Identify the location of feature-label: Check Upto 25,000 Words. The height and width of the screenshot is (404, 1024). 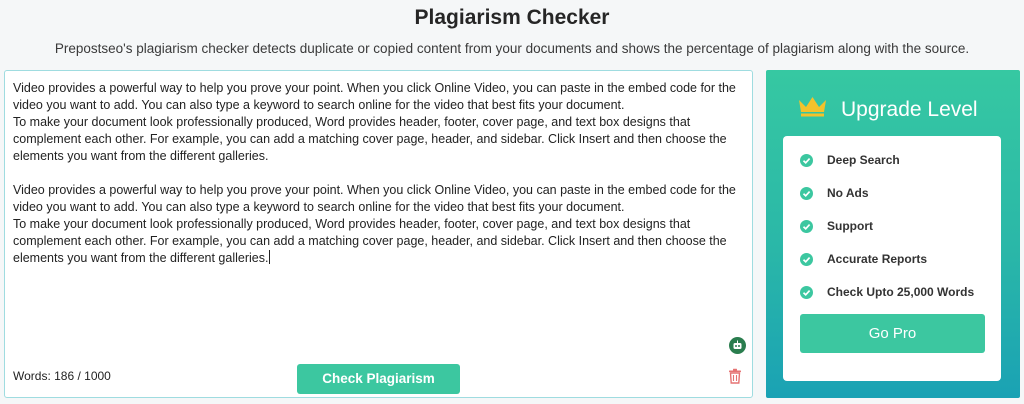
(901, 292).